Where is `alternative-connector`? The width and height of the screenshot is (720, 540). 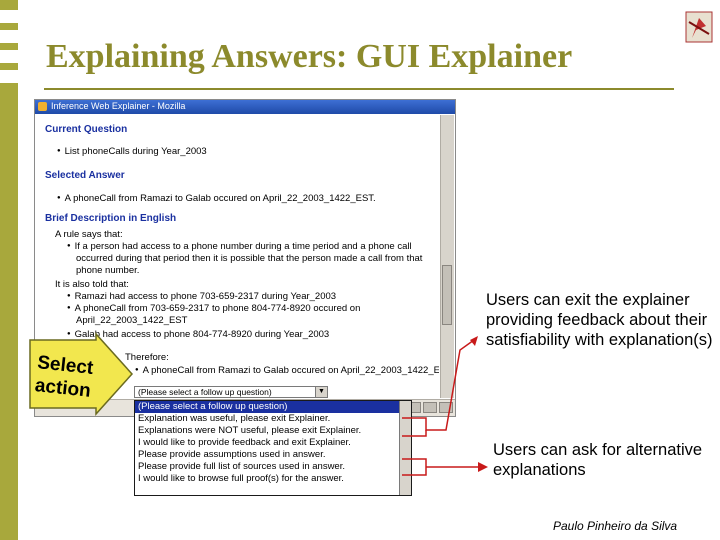
alternative-connector is located at coordinates (414, 467).